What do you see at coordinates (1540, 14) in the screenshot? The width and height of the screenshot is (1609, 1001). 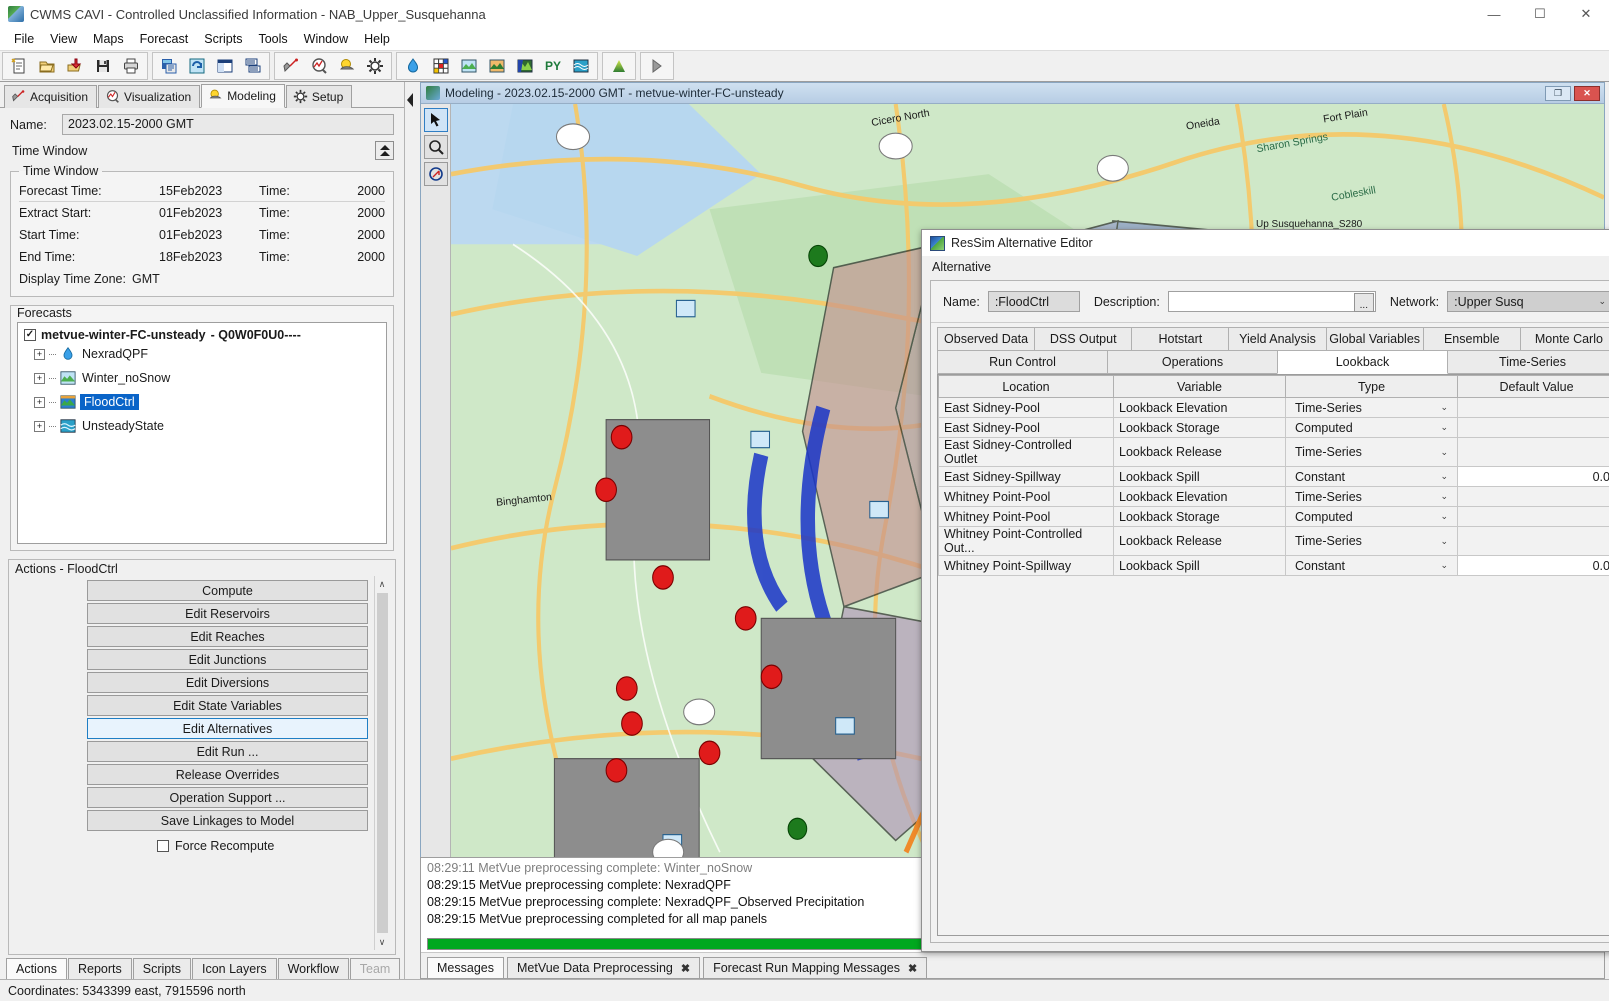 I see `maximize-button: ☐` at bounding box center [1540, 14].